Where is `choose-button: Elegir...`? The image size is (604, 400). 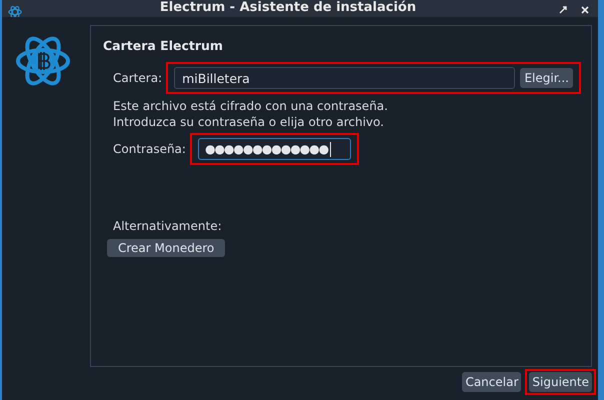
choose-button: Elegir... is located at coordinates (546, 78).